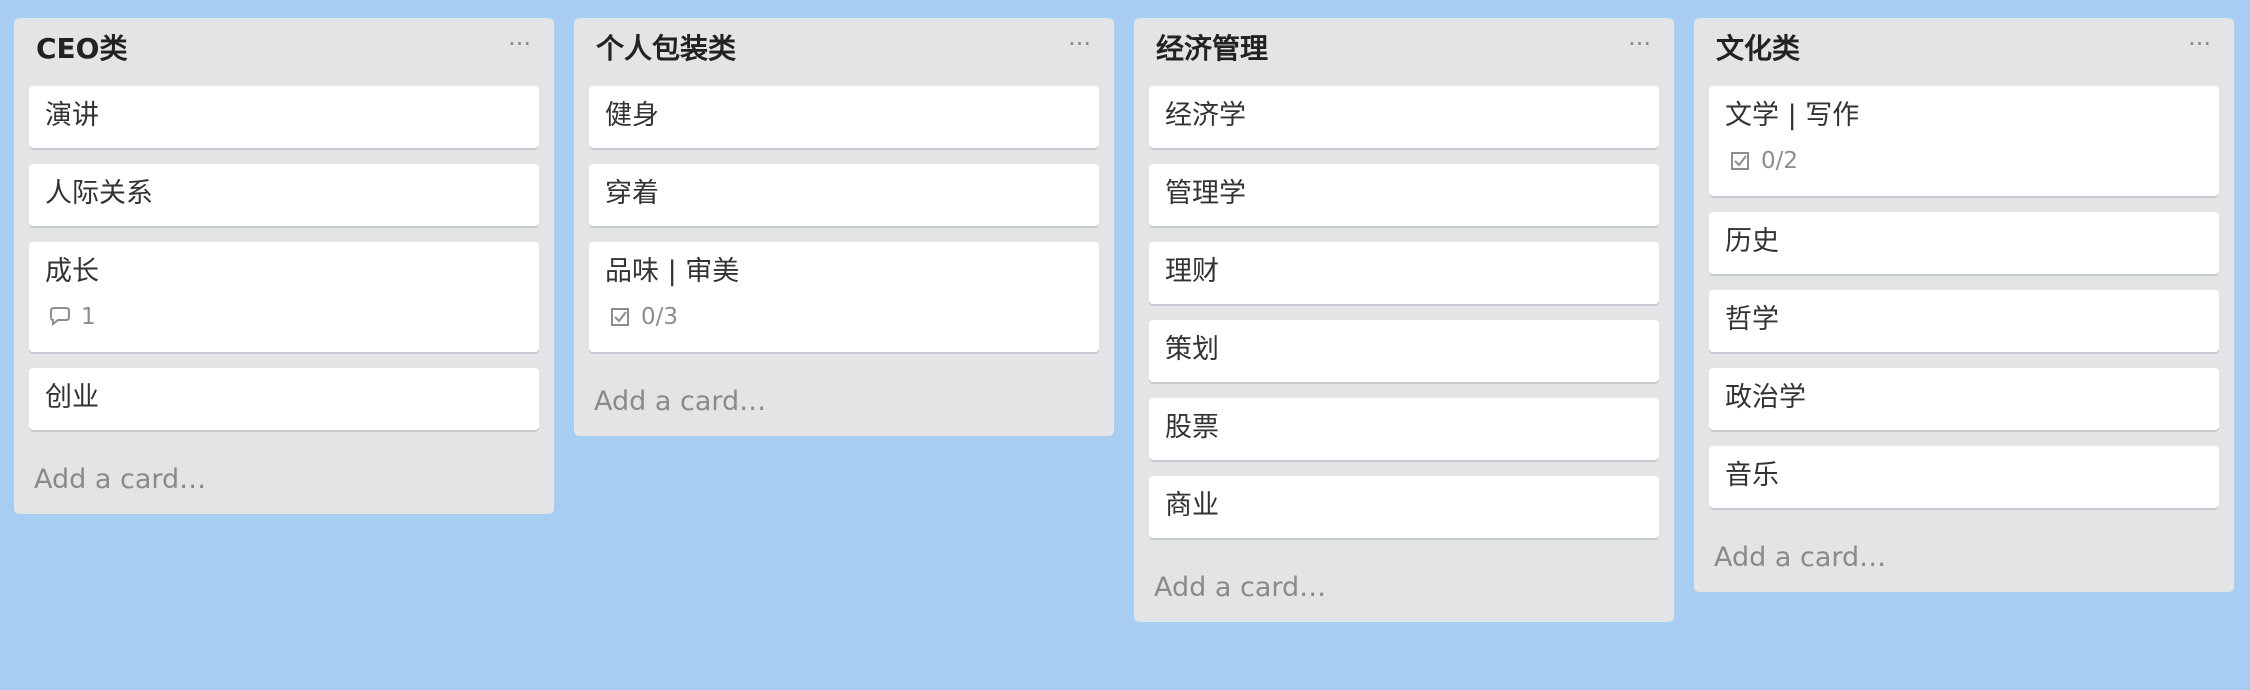 The width and height of the screenshot is (2250, 690). I want to click on card: 成长 1, so click(284, 297).